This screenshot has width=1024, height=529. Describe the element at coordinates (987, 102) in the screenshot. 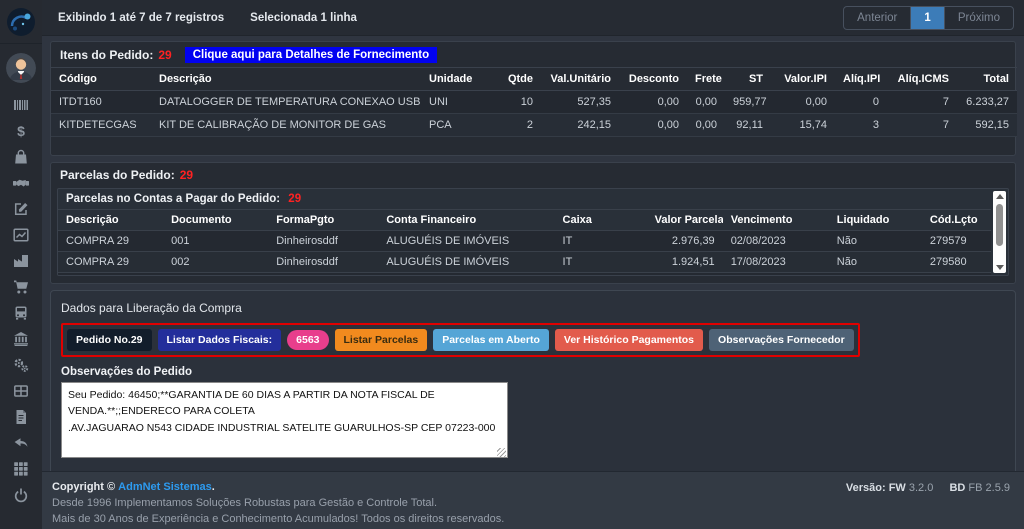

I see `cell: 6.233,27` at that location.